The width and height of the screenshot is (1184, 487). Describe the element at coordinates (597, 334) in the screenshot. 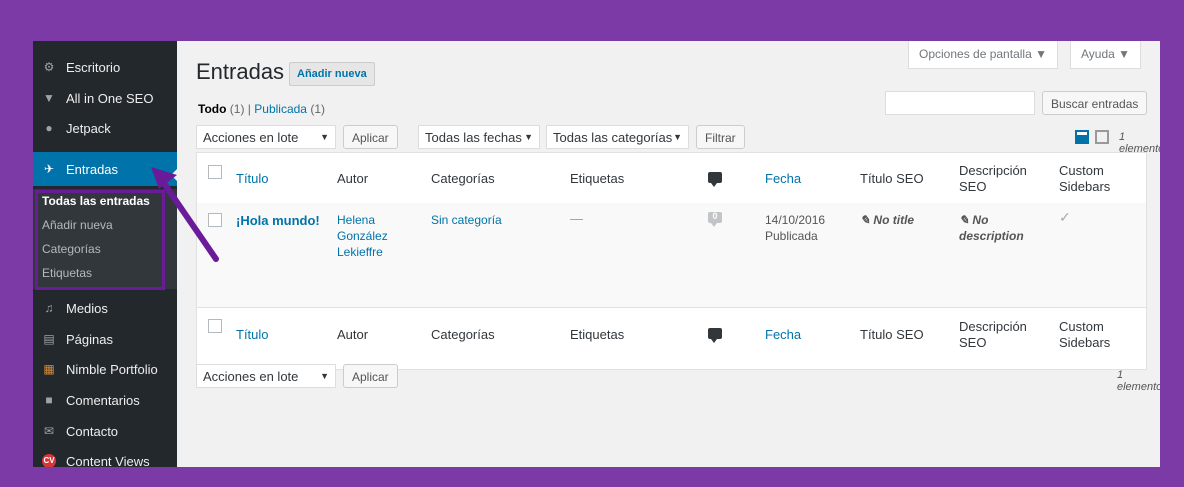

I see `col-tags-footer: Etiquetas` at that location.